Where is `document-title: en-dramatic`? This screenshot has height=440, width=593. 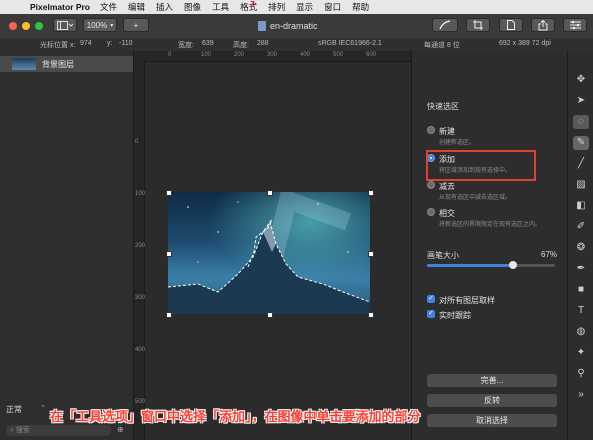 document-title: en-dramatic is located at coordinates (294, 26).